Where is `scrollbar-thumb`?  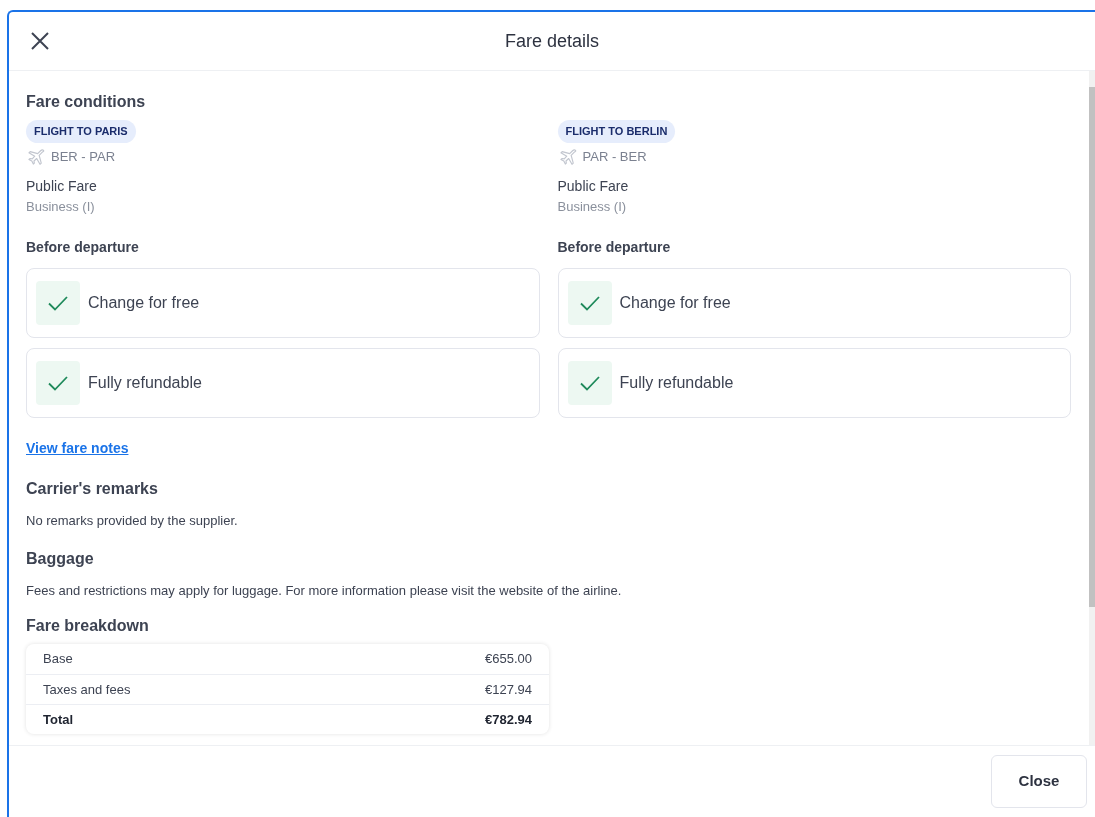
scrollbar-thumb is located at coordinates (1092, 347).